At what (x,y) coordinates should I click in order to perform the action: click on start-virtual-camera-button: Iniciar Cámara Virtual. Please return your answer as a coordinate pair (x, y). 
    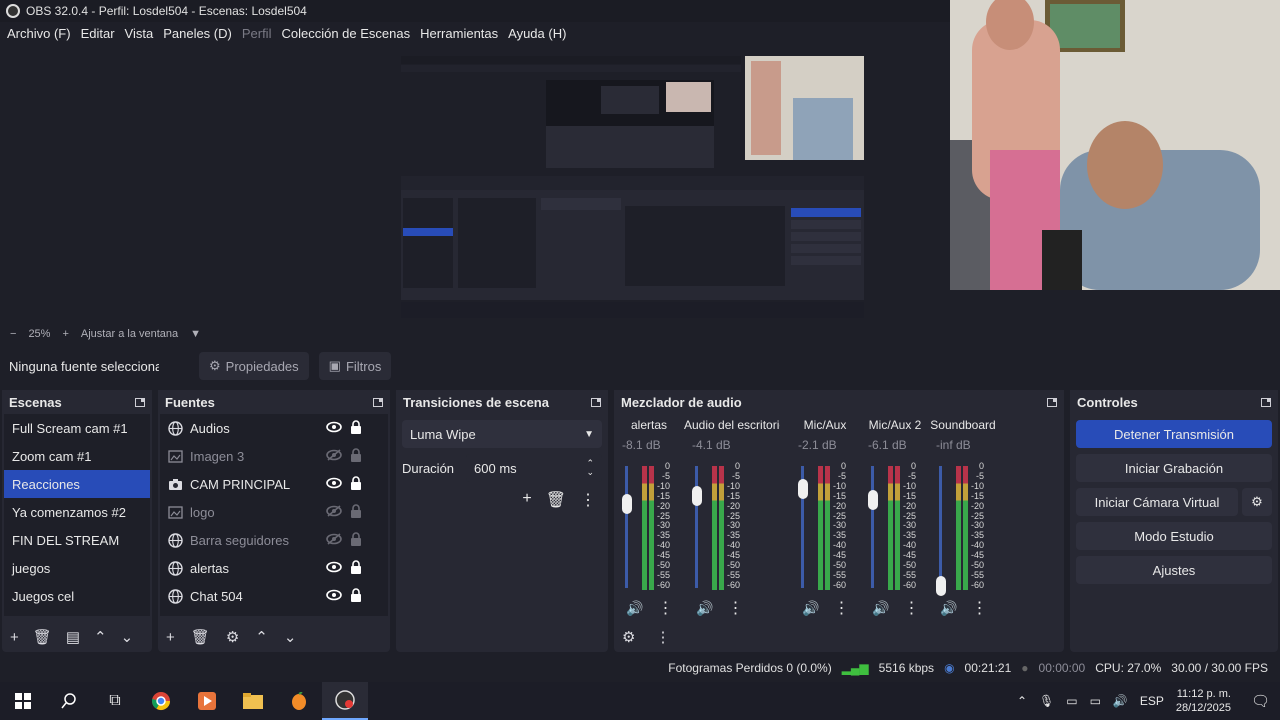
    Looking at the image, I should click on (1157, 502).